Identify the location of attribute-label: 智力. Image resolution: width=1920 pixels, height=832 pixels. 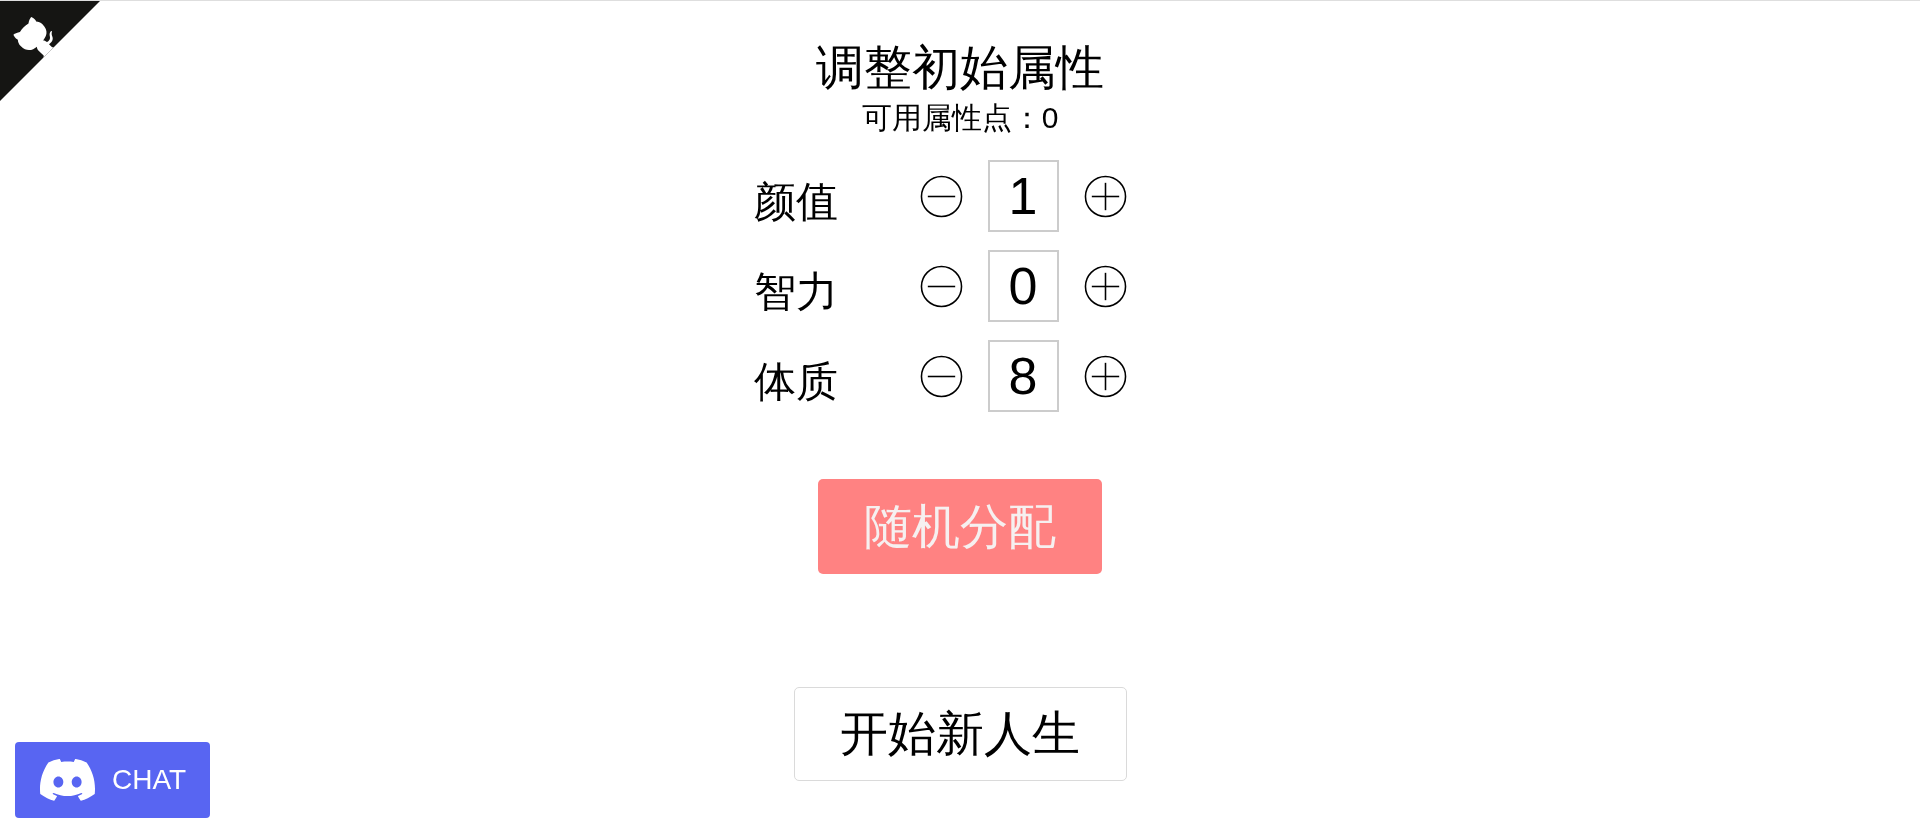
(796, 292).